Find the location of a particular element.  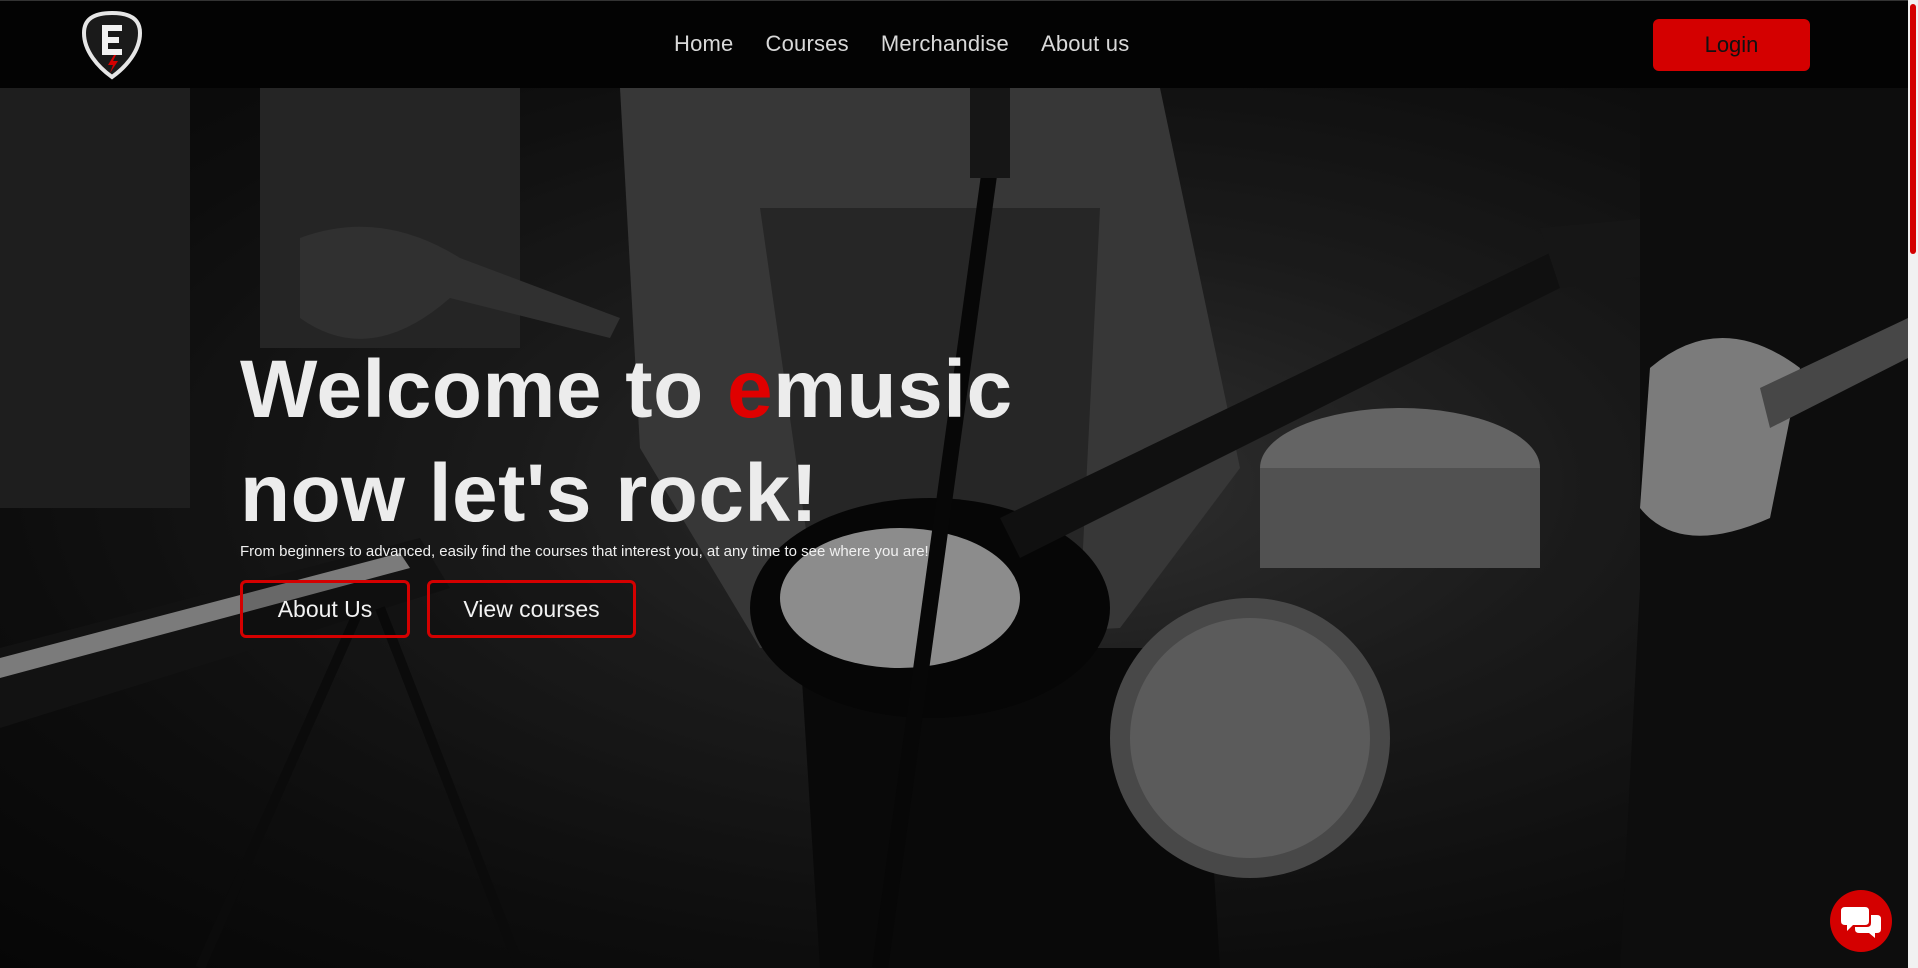

navbar: Home Courses Merchandise About us Login is located at coordinates (954, 44).